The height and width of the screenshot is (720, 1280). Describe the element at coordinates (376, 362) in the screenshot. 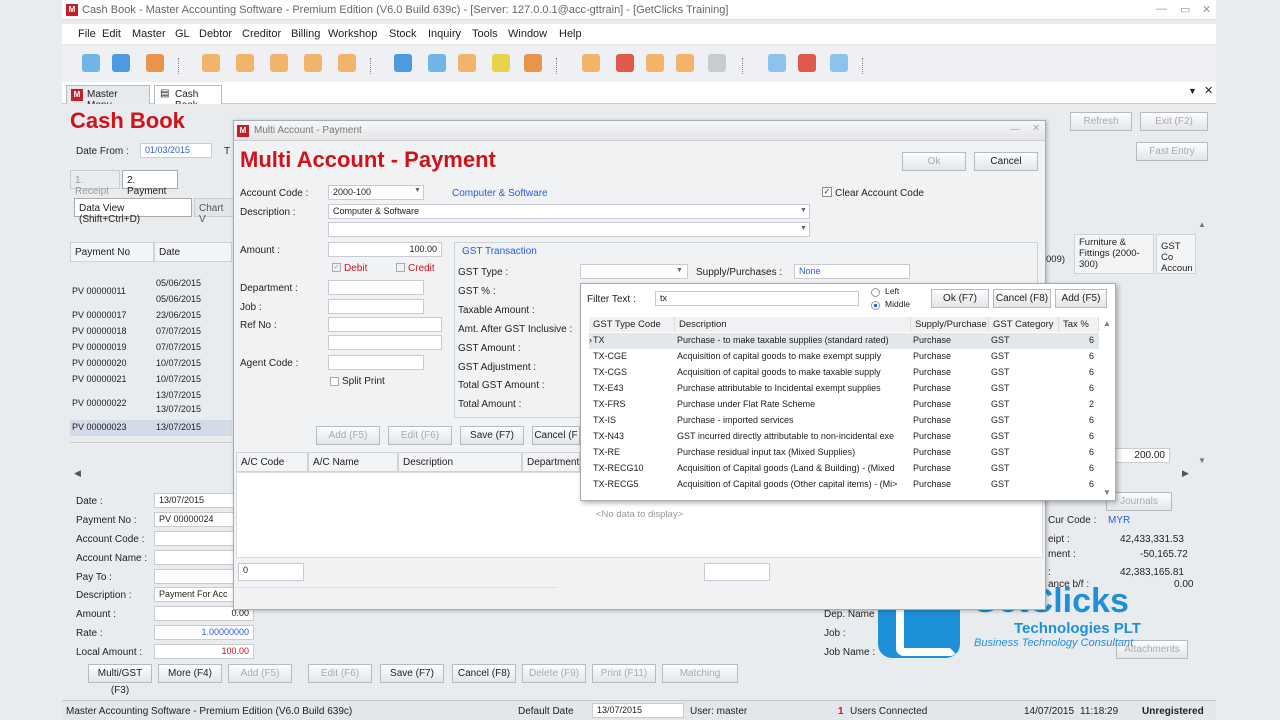

I see `agent-code-field` at that location.